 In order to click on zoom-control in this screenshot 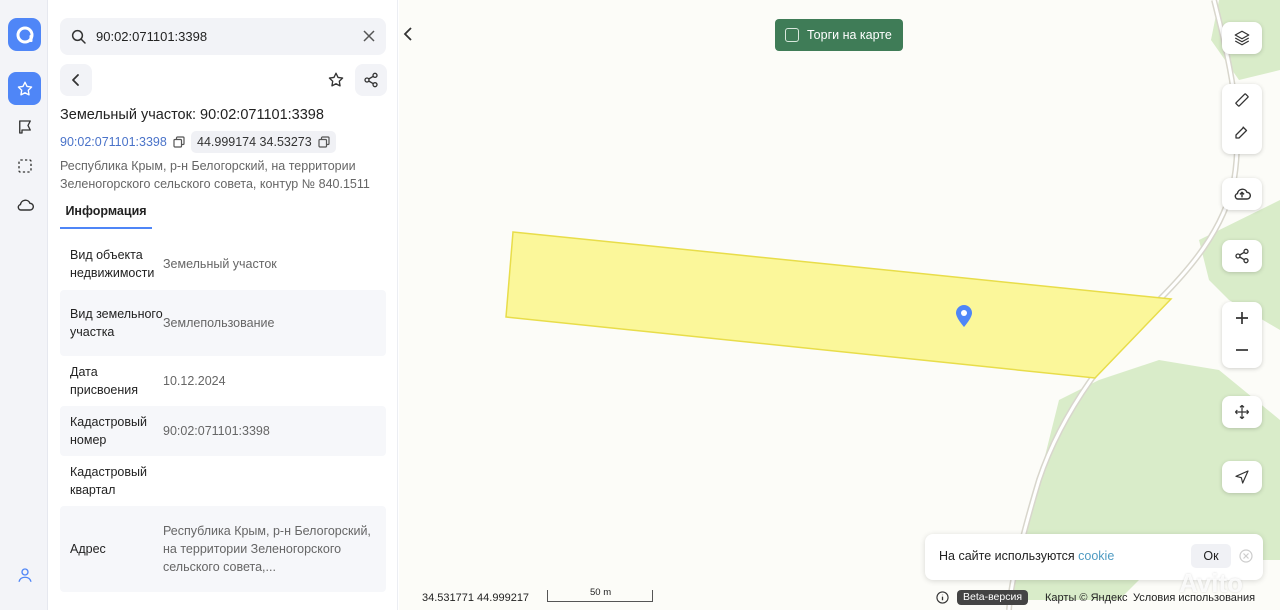, I will do `click(1242, 335)`.